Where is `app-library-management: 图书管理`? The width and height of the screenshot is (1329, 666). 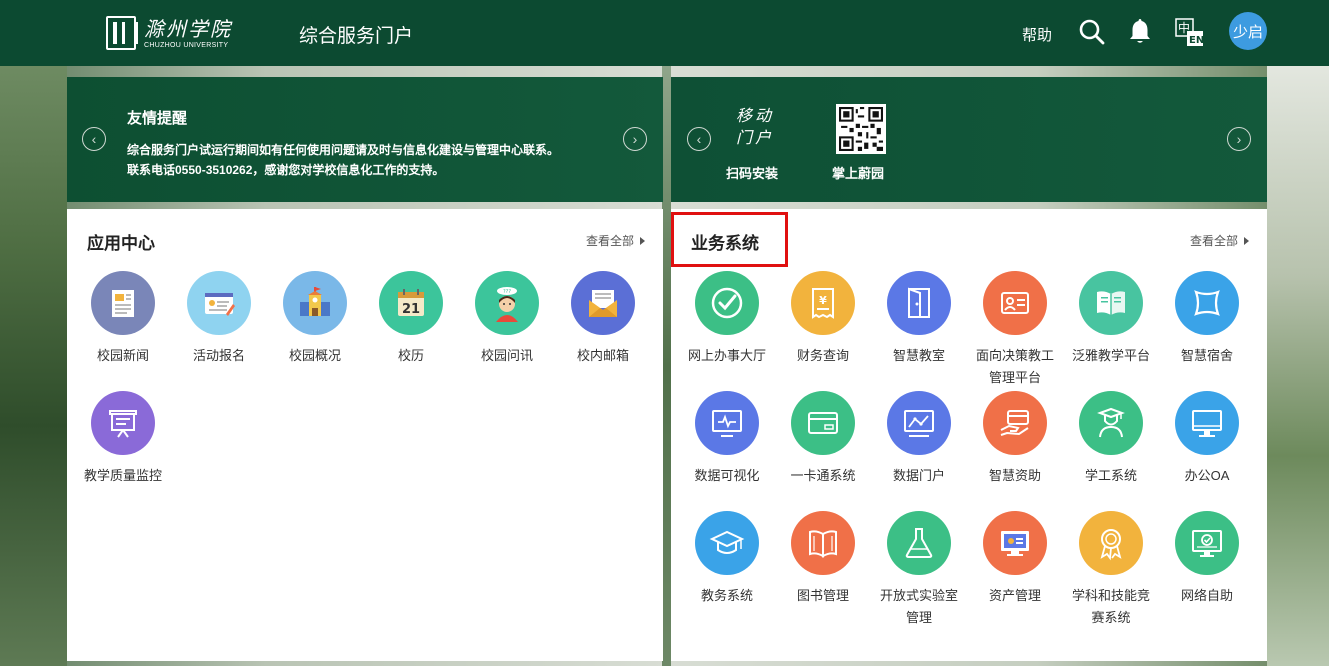
app-library-management: 图书管理 is located at coordinates (823, 559).